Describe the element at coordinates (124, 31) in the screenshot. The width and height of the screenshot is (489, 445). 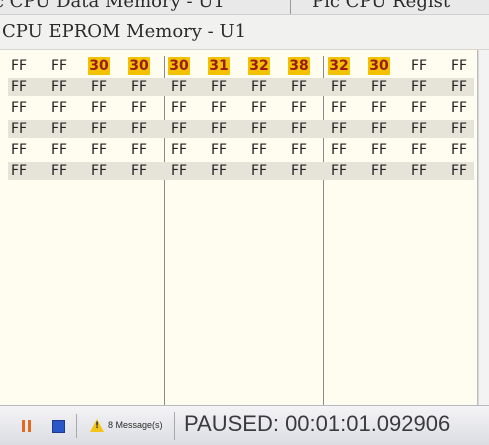
I see `window-title: CPU EPROM Memory - U1` at that location.